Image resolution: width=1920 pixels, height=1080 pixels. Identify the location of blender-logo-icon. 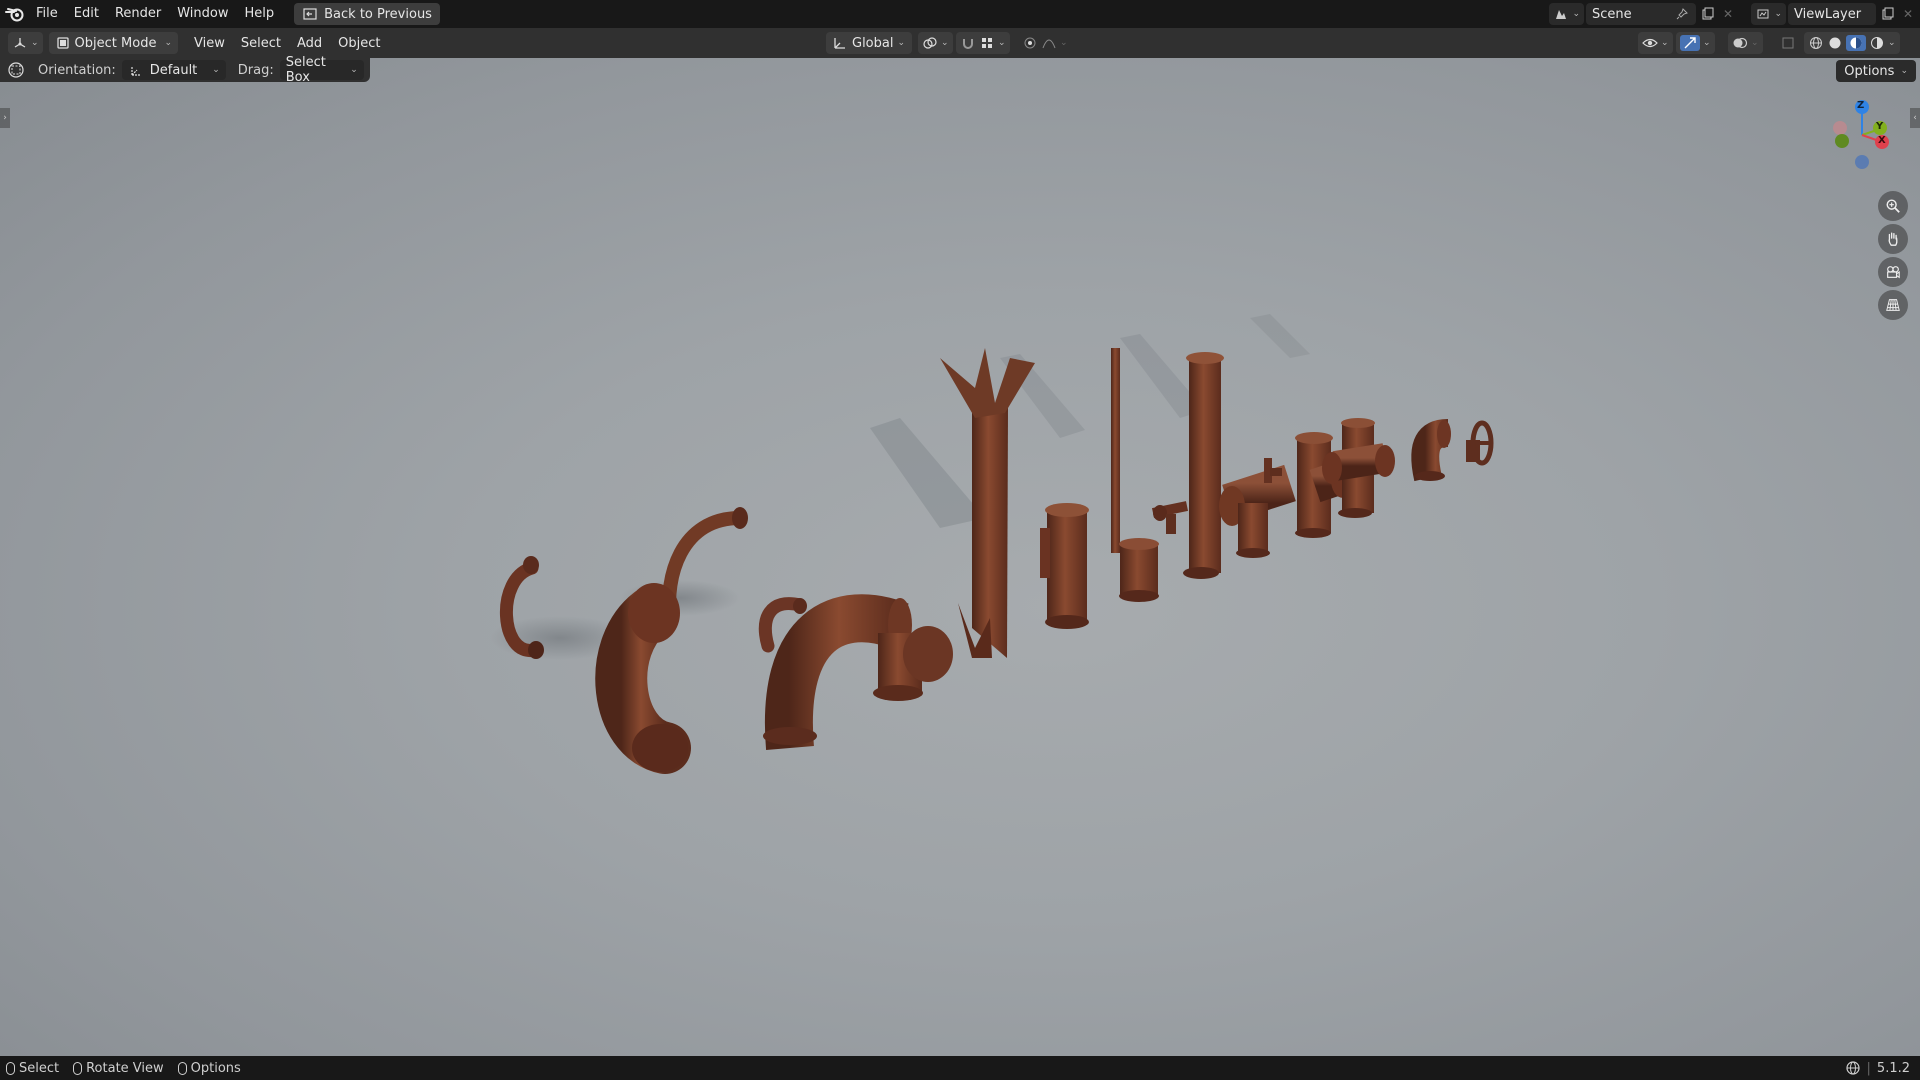
(15, 14).